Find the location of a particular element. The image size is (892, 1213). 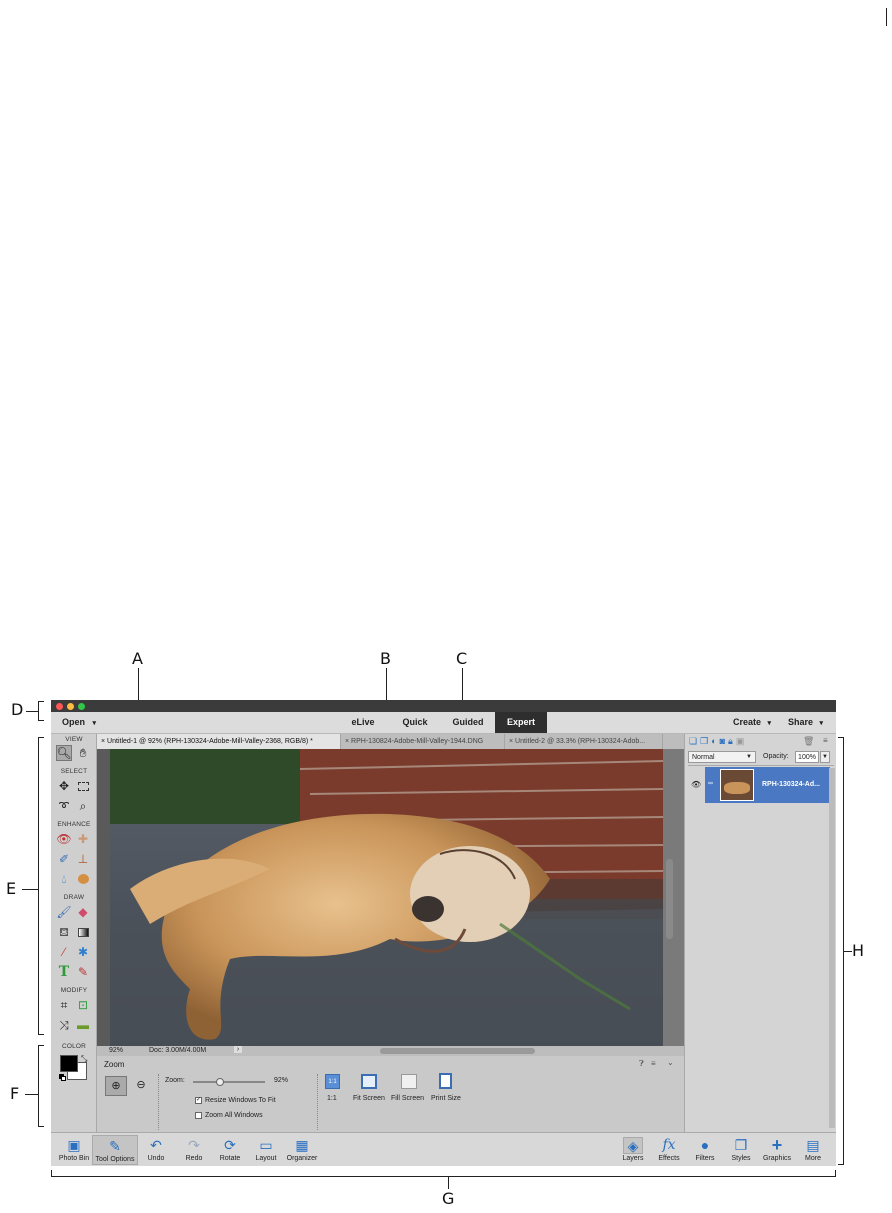

section-view: VIEW is located at coordinates (74, 739).